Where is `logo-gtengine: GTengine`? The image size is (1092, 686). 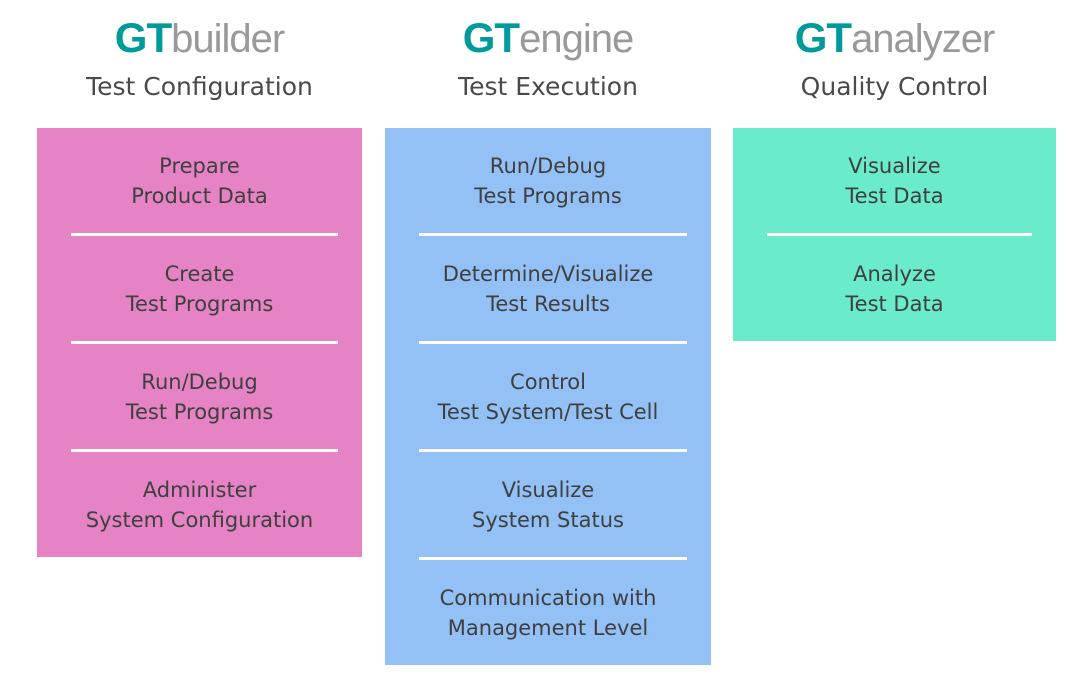
logo-gtengine: GTengine is located at coordinates (548, 38).